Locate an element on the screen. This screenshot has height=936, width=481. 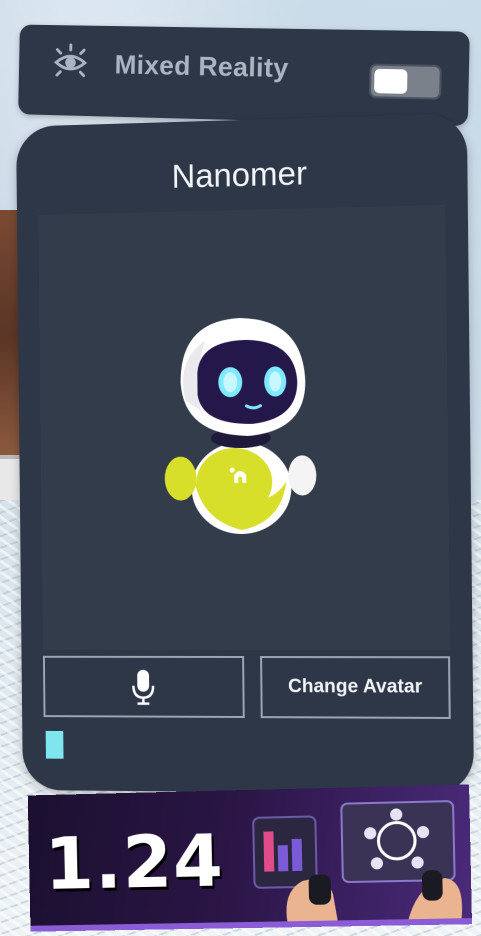
toggle-knob is located at coordinates (390, 81).